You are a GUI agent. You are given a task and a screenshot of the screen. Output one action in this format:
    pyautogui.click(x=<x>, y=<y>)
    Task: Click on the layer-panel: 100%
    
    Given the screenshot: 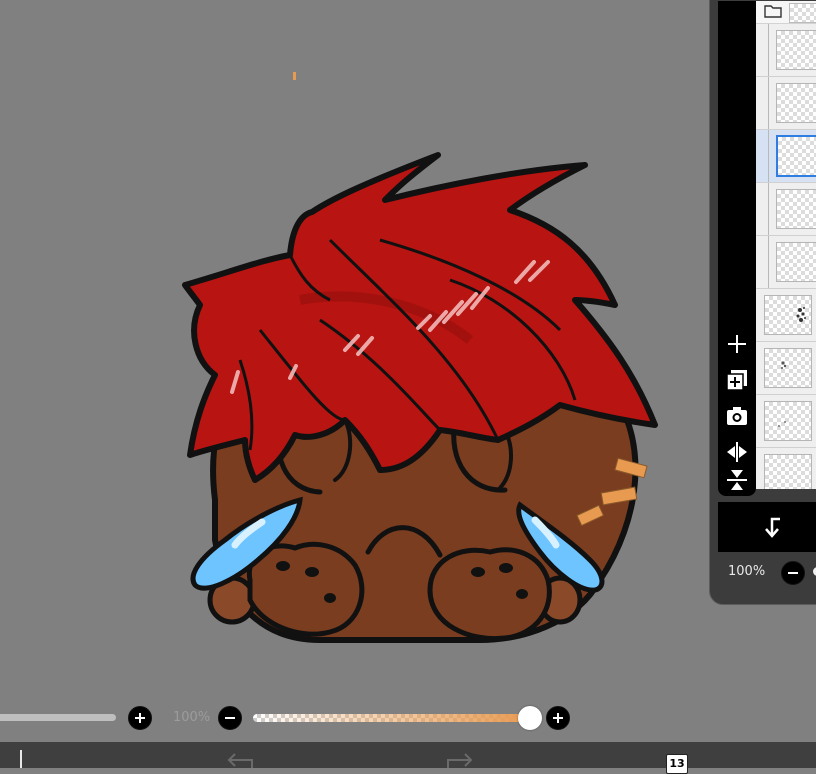 What is the action you would take?
    pyautogui.click(x=762, y=302)
    